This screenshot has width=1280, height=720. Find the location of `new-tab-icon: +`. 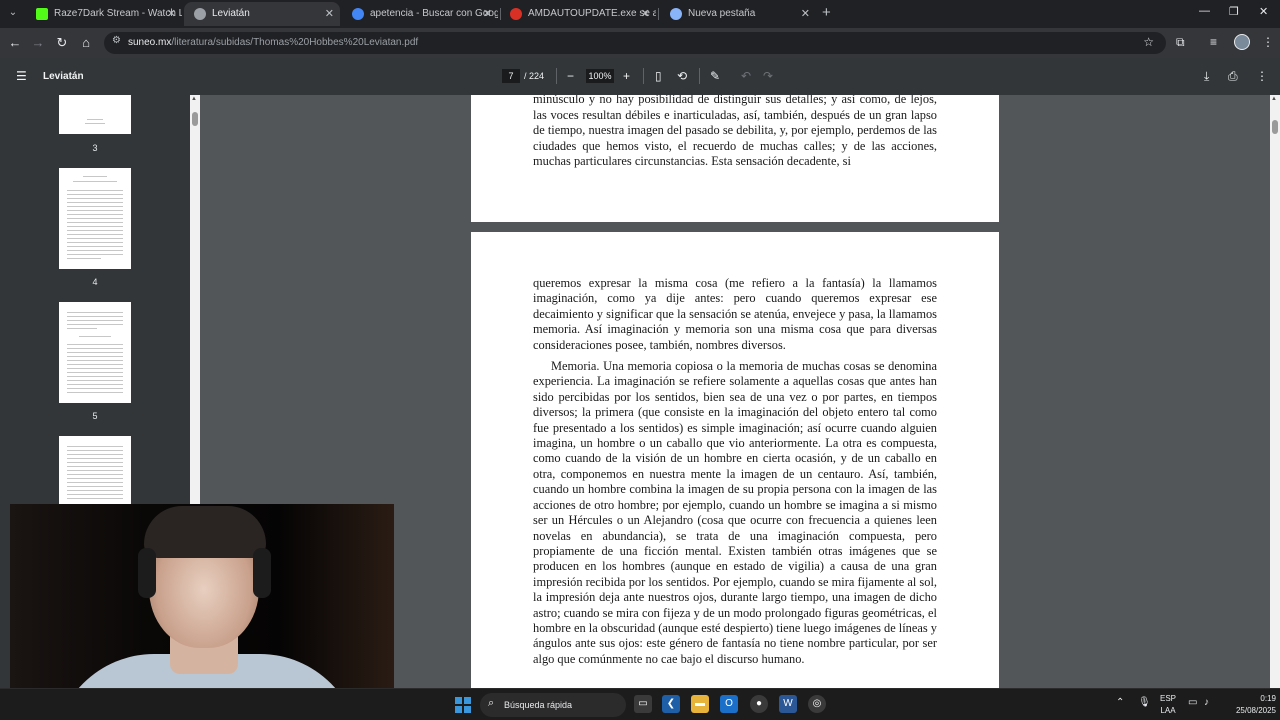

new-tab-icon: + is located at coordinates (826, 12).